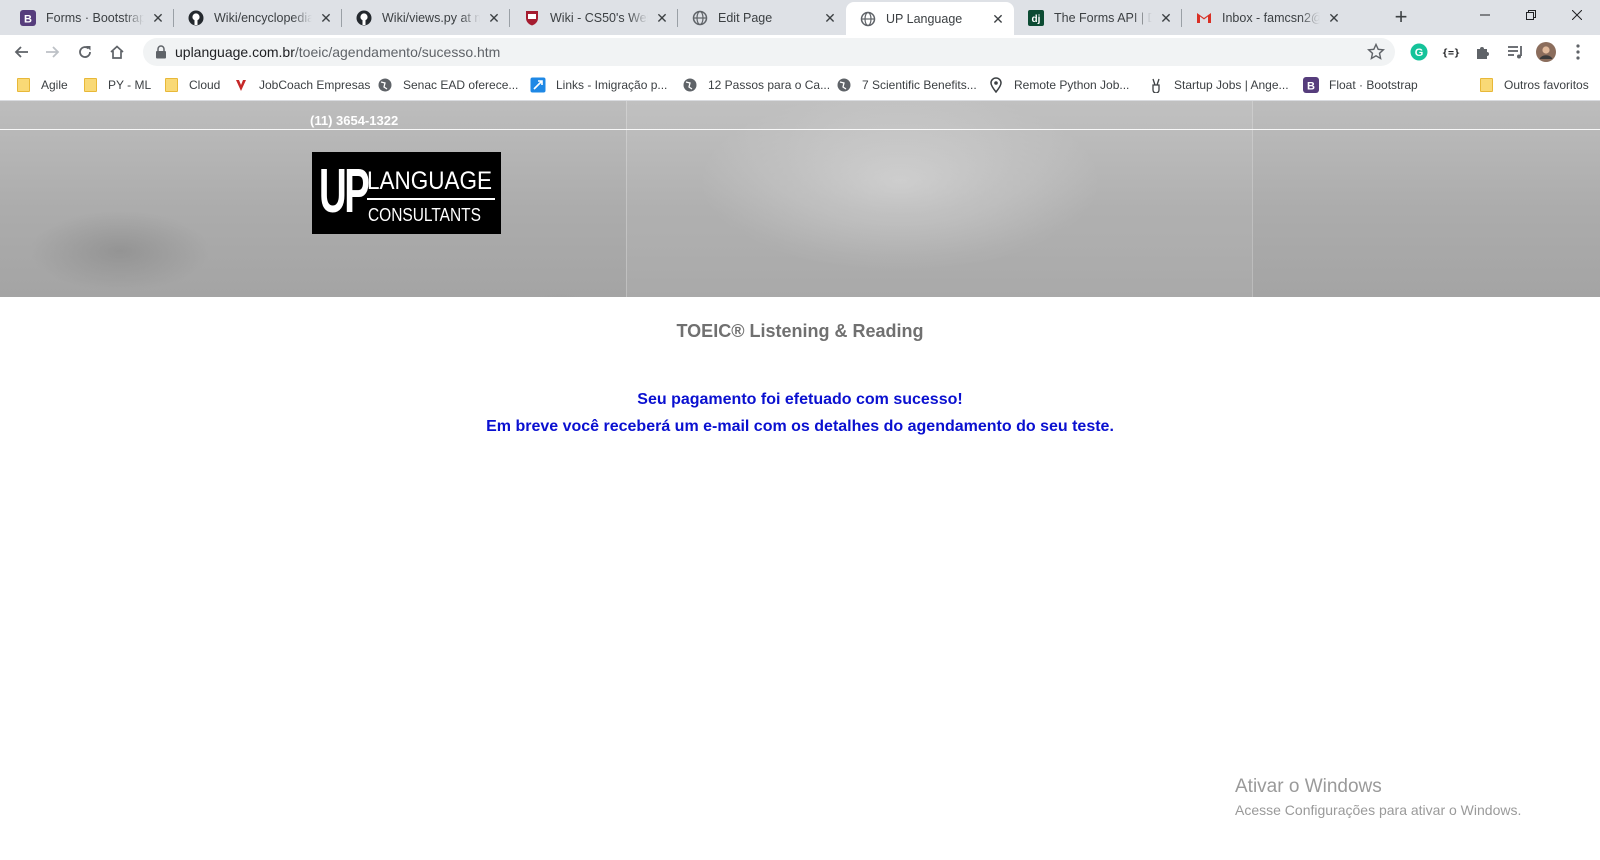 The image size is (1600, 860). Describe the element at coordinates (1531, 15) in the screenshot. I see `restore-button` at that location.